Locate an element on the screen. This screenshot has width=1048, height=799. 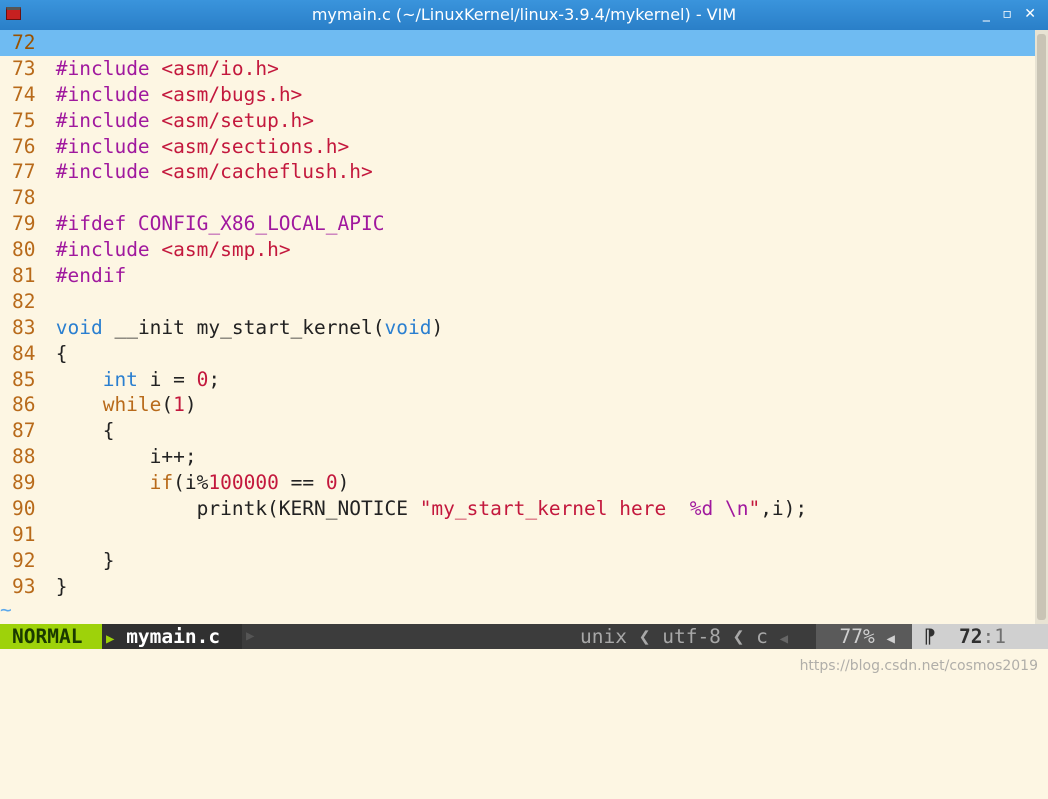
code-line: 85 int i = 0; is located at coordinates (517, 380).